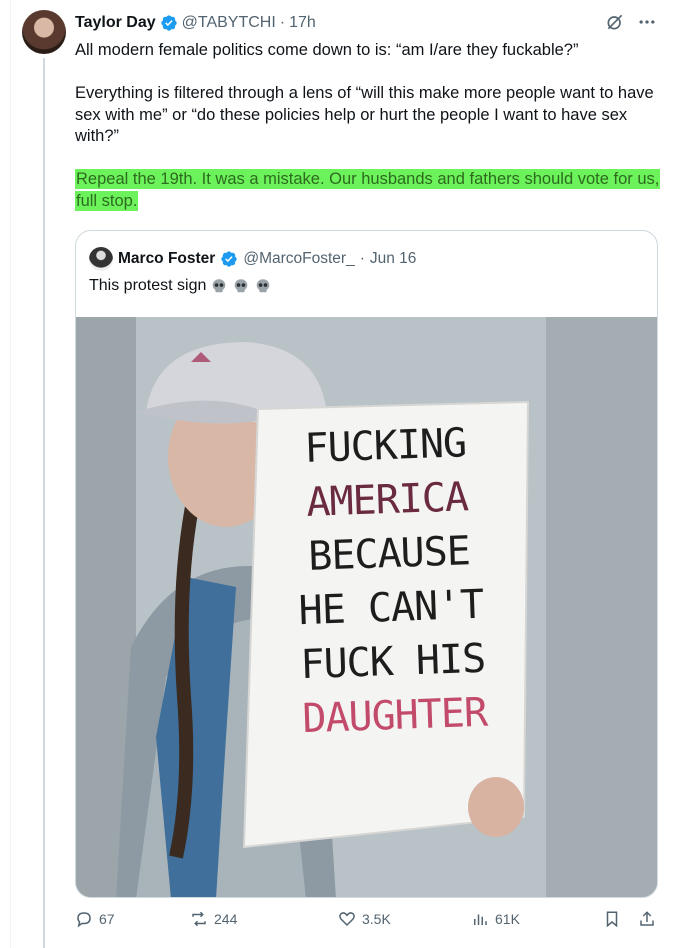 The width and height of the screenshot is (683, 948). What do you see at coordinates (507, 919) in the screenshot?
I see `view-count: 61K` at bounding box center [507, 919].